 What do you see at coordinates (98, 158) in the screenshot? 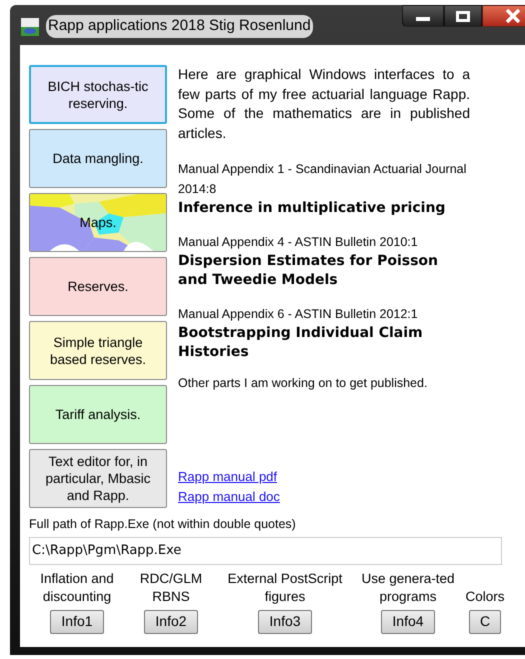
I see `app-button: Data mangling.` at bounding box center [98, 158].